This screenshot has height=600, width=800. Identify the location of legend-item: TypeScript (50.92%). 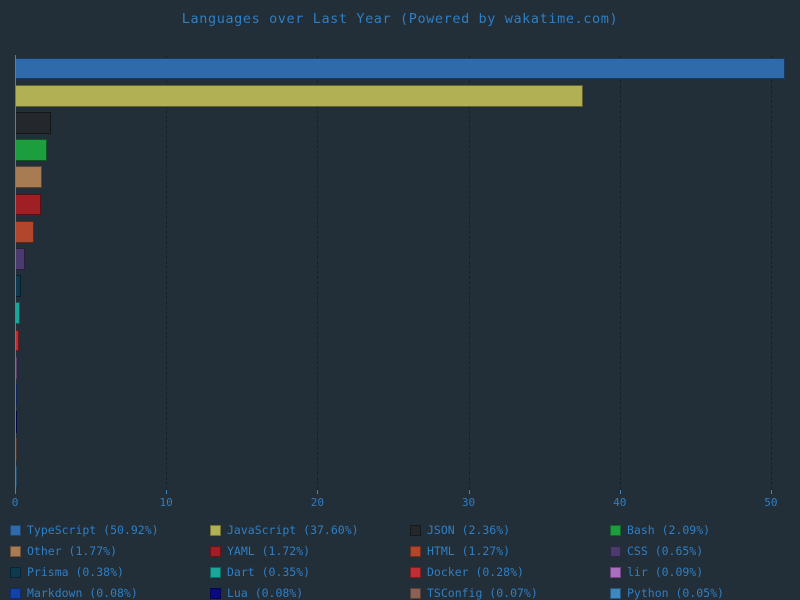
(84, 530).